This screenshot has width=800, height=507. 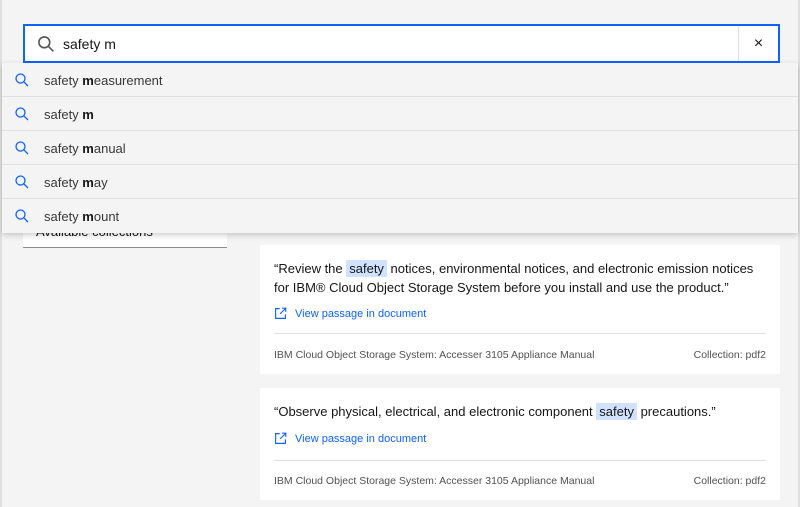 What do you see at coordinates (76, 182) in the screenshot?
I see `suggestion-text: safety may` at bounding box center [76, 182].